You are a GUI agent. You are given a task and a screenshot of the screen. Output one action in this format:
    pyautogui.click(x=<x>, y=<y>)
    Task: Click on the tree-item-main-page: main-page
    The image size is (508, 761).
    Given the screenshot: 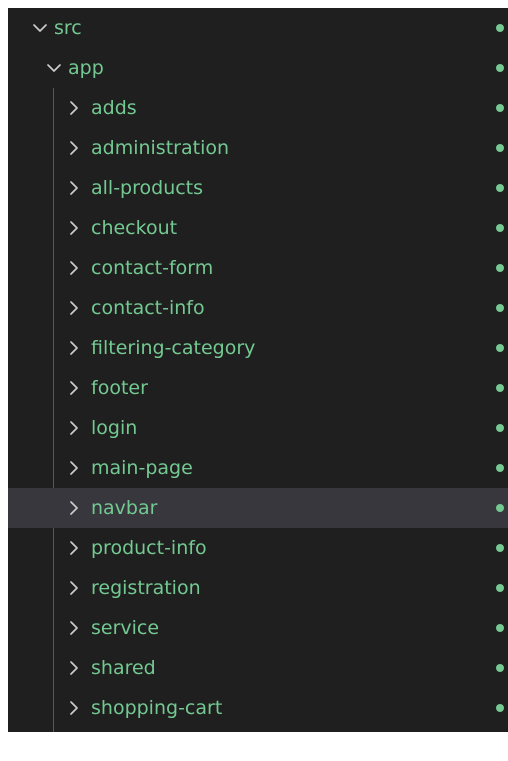 What is the action you would take?
    pyautogui.click(x=258, y=468)
    